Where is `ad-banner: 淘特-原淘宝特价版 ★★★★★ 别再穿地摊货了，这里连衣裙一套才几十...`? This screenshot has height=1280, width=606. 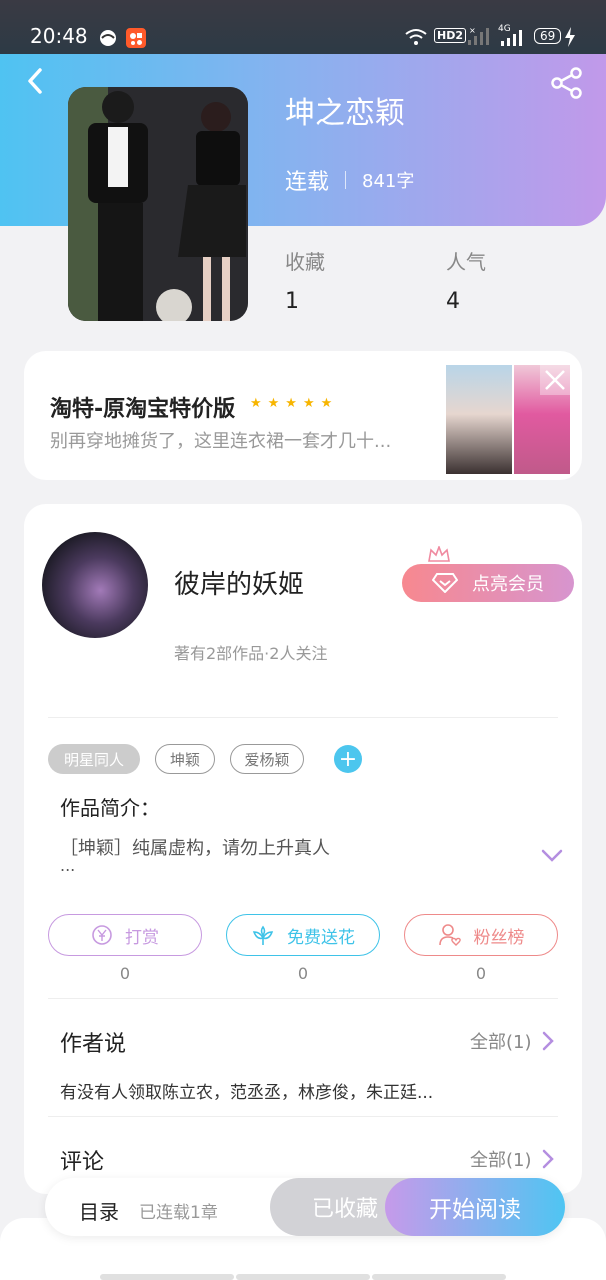 ad-banner: 淘特-原淘宝特价版 ★★★★★ 别再穿地摊货了，这里连衣裙一套才几十... is located at coordinates (303, 415).